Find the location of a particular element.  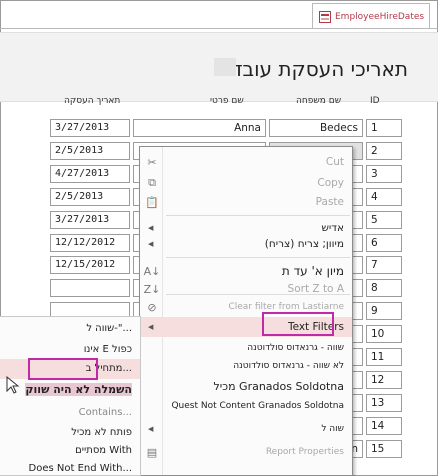

id-cell: 6 is located at coordinates (384, 243).